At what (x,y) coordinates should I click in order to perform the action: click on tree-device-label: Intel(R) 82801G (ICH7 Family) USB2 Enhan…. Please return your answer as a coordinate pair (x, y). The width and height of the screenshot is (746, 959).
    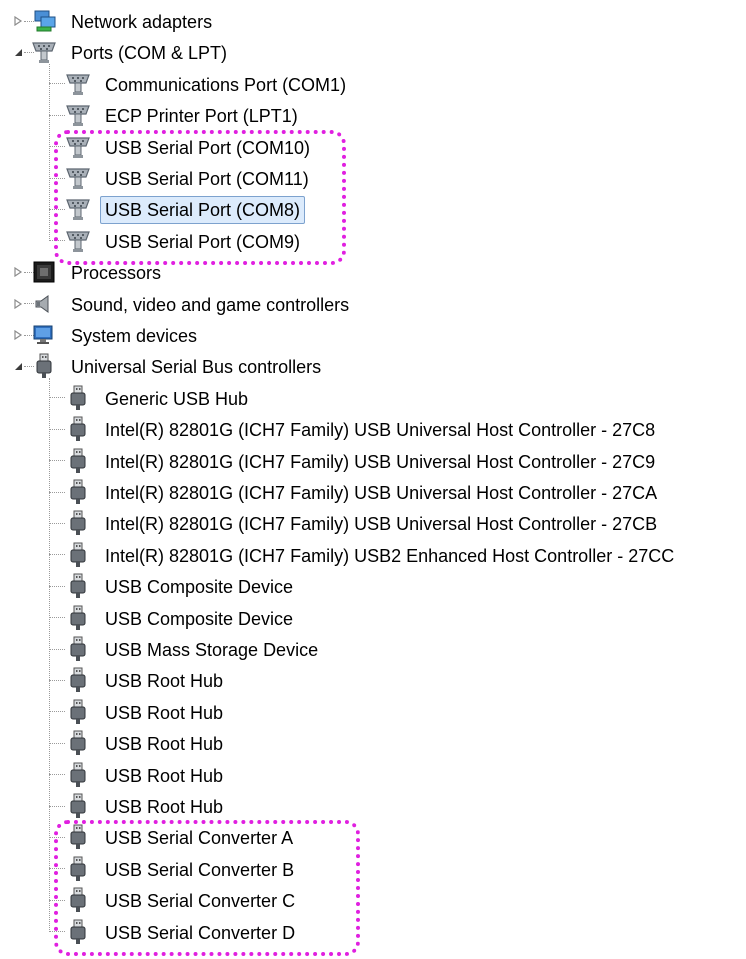
    Looking at the image, I should click on (390, 555).